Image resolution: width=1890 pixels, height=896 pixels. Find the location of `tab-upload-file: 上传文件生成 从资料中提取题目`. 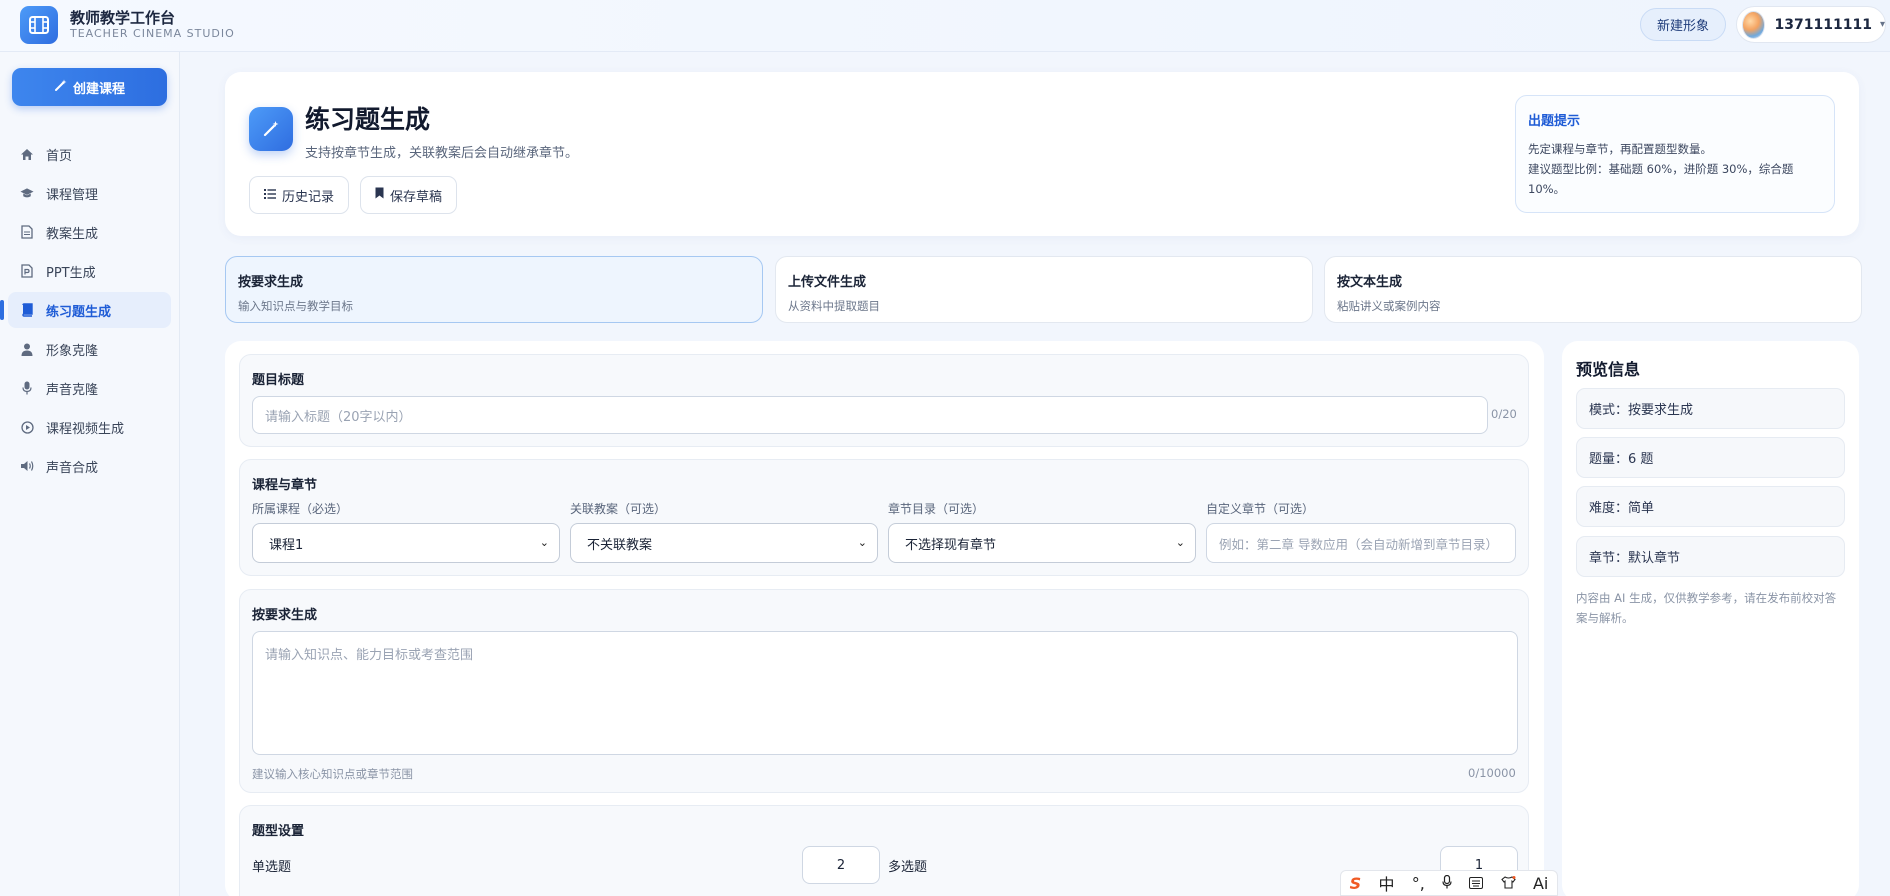

tab-upload-file: 上传文件生成 从资料中提取题目 is located at coordinates (1044, 289).